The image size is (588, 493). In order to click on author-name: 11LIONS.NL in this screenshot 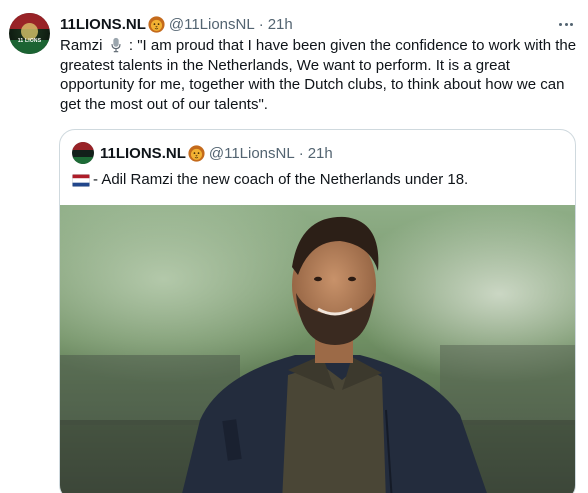, I will do `click(103, 24)`.